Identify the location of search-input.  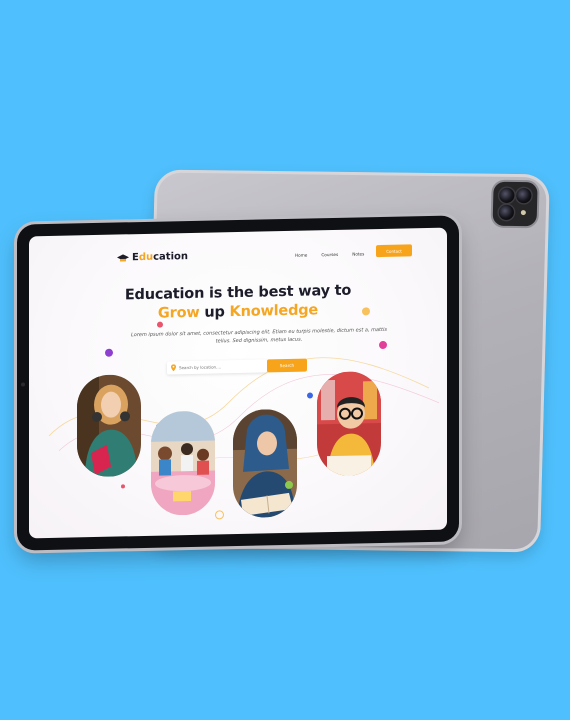
(219, 367).